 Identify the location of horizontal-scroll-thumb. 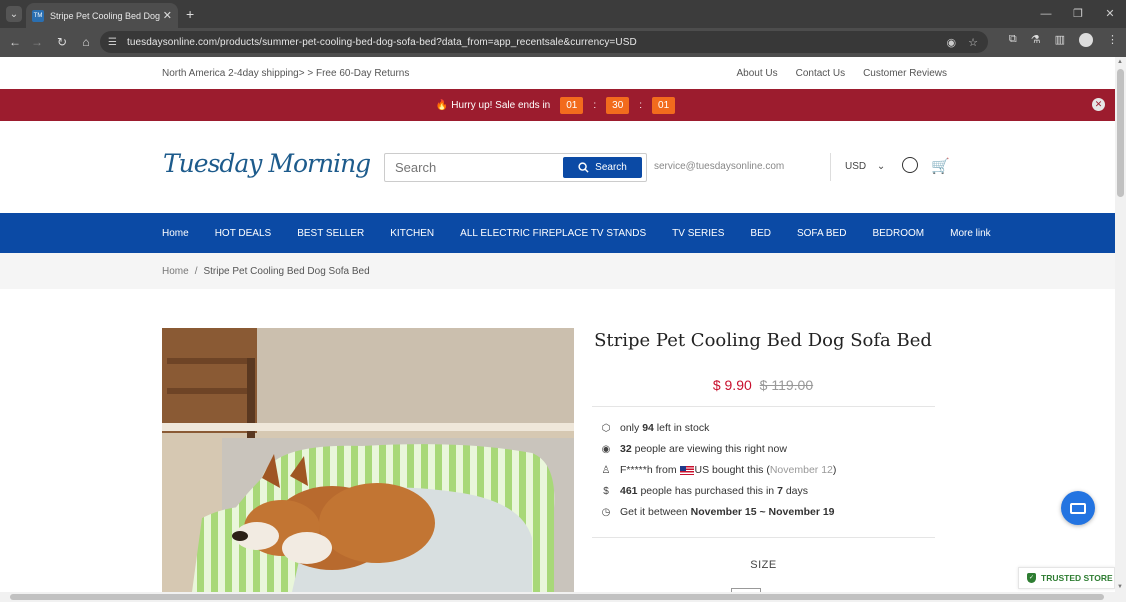
(557, 597).